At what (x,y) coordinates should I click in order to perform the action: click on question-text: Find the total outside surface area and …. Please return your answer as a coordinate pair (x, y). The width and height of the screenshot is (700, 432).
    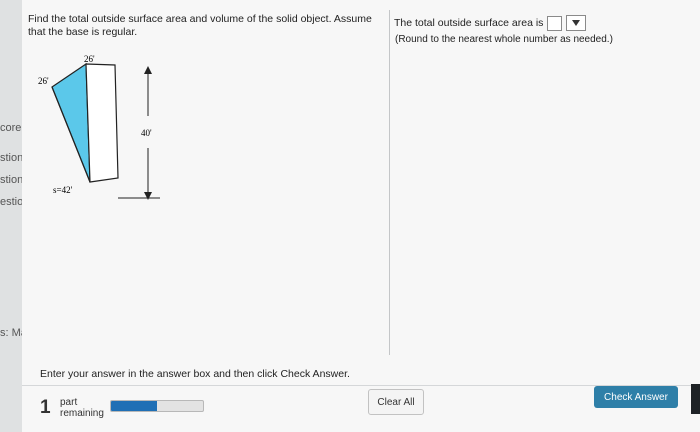
    Looking at the image, I should click on (200, 25).